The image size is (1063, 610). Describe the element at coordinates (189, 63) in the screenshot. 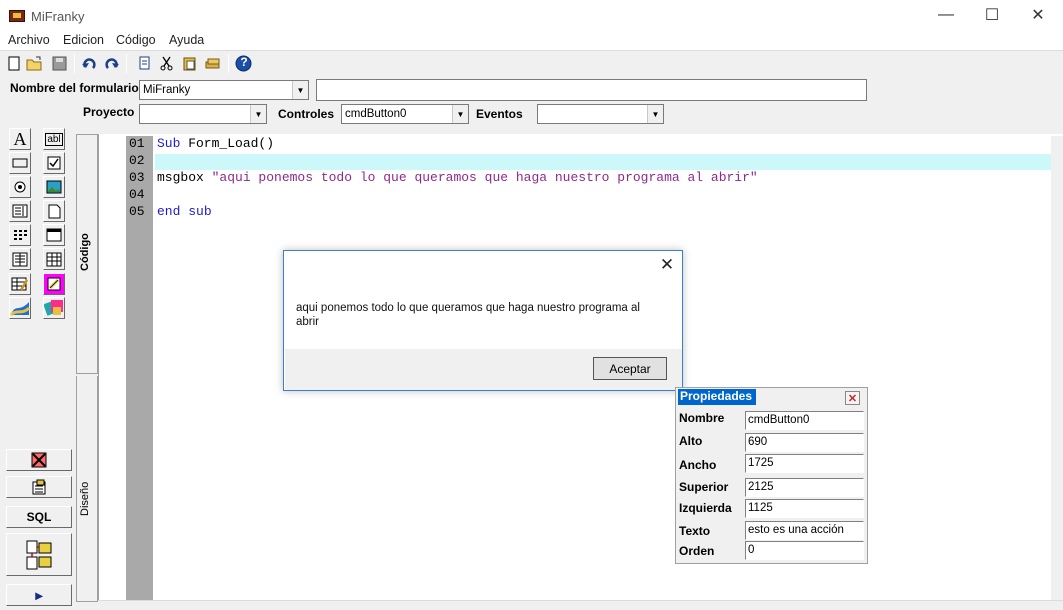

I see `paste-button` at that location.